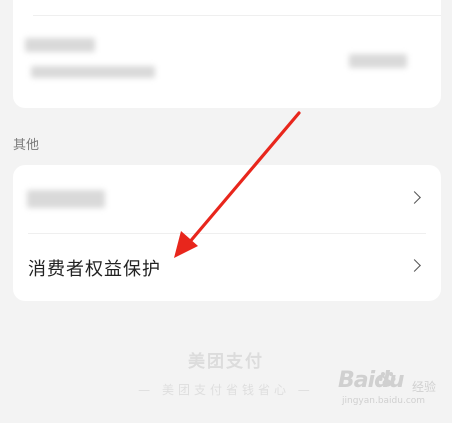 The image size is (452, 423). Describe the element at coordinates (93, 72) in the screenshot. I see `blurred-detail` at that location.